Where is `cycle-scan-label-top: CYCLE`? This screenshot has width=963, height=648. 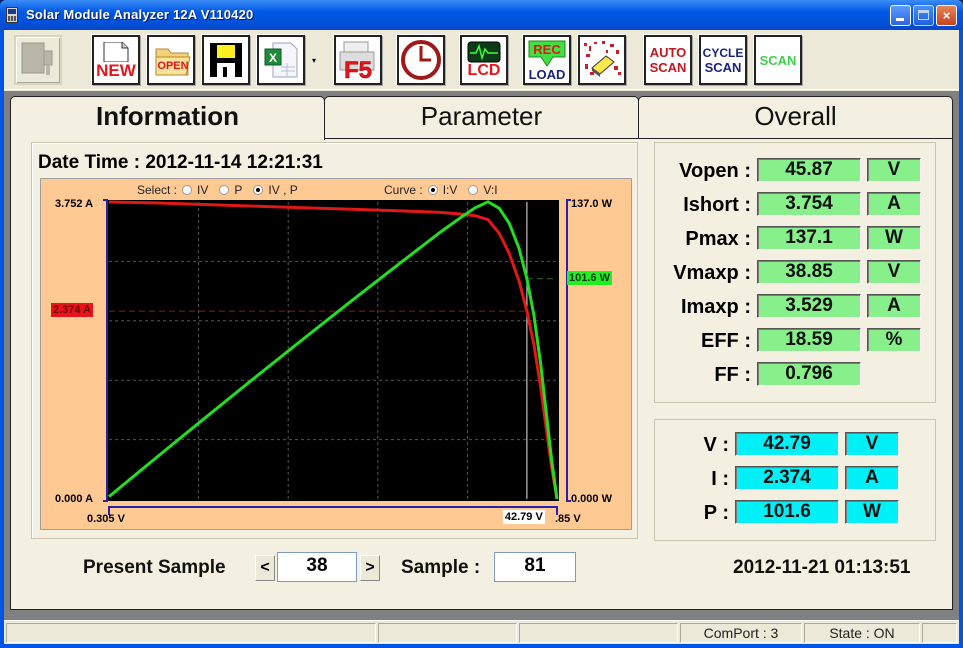 cycle-scan-label-top: CYCLE is located at coordinates (723, 52).